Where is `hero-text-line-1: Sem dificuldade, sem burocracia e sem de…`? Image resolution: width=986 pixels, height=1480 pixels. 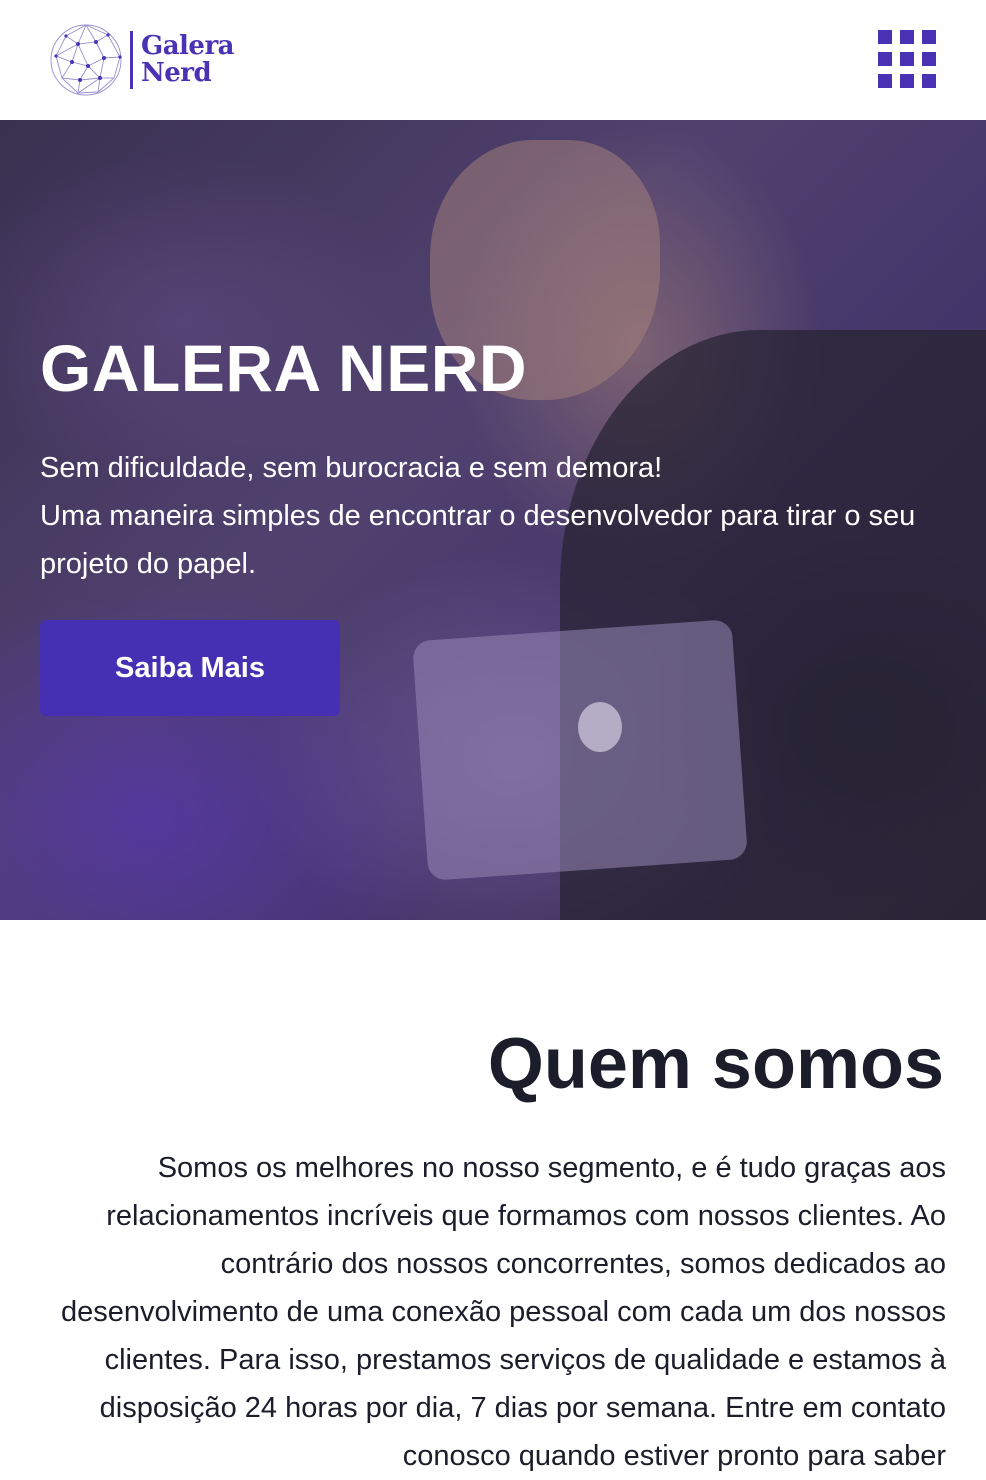
hero-text-line-1: Sem dificuldade, sem burocracia e sem de… is located at coordinates (351, 468).